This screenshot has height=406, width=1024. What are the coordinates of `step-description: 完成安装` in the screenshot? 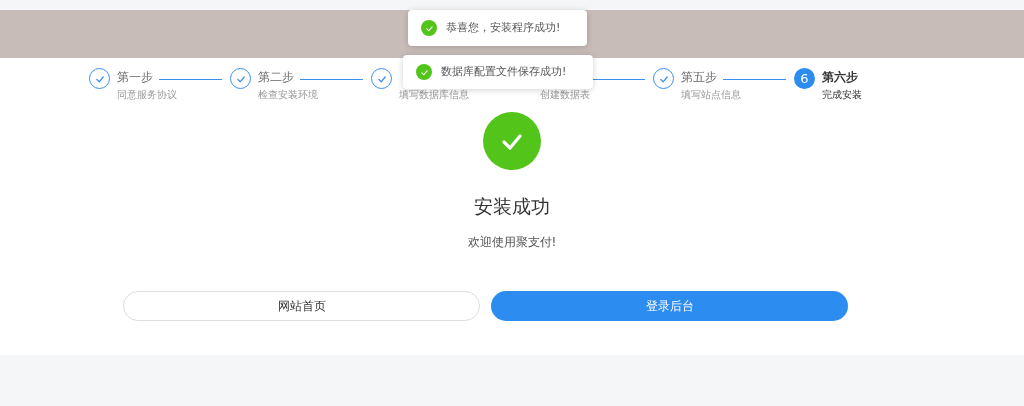 It's located at (842, 95).